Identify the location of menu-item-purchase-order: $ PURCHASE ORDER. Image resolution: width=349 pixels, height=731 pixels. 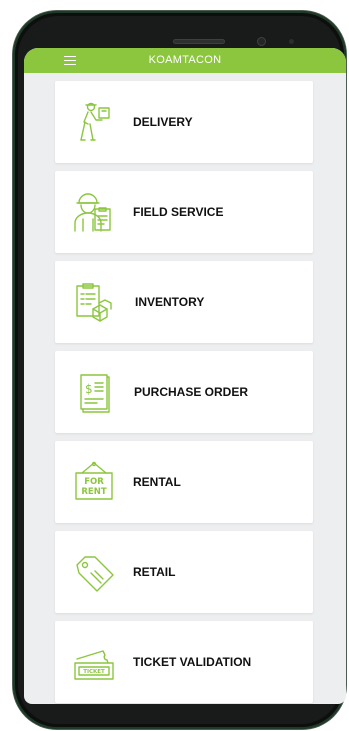
(184, 392).